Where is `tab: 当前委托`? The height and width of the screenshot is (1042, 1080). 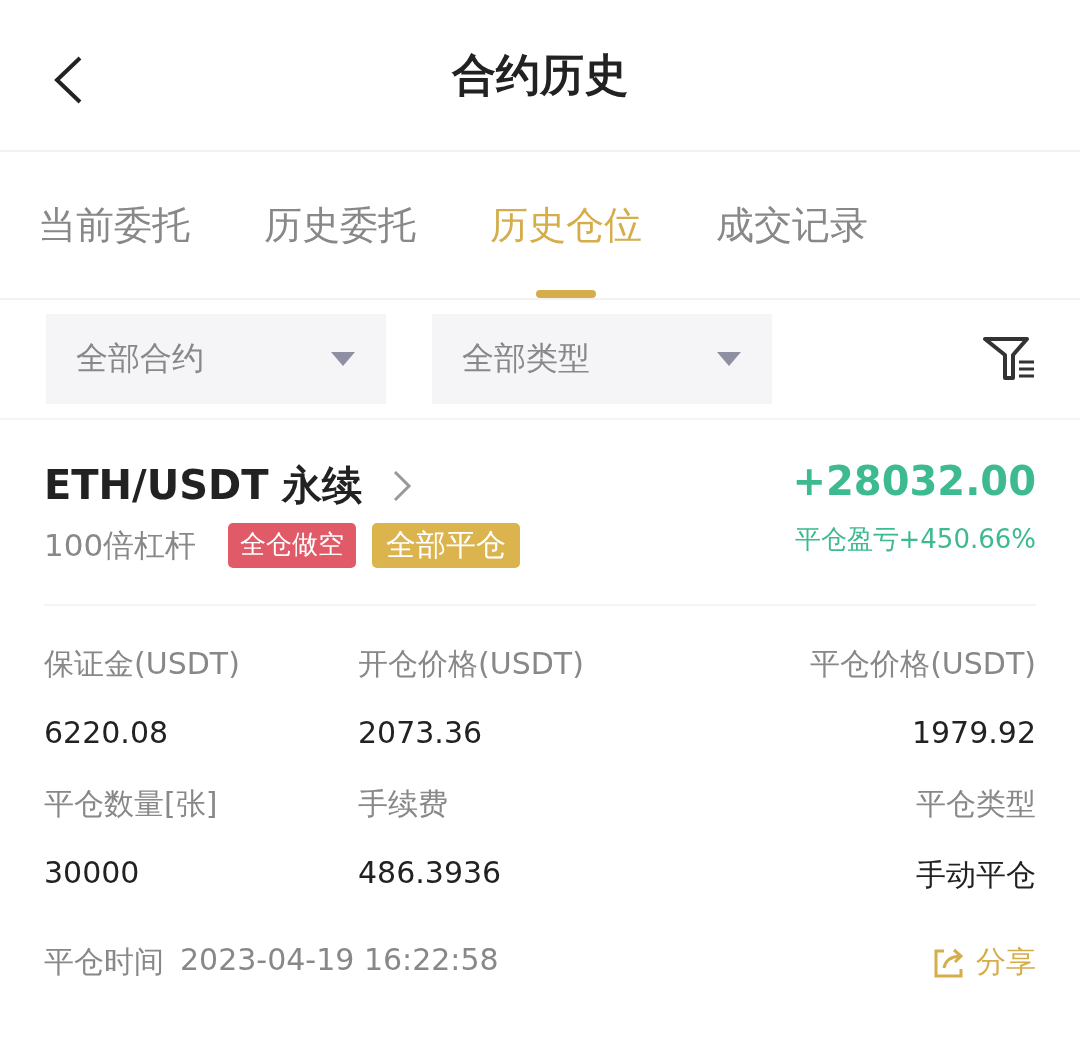
tab: 当前委托 is located at coordinates (114, 225).